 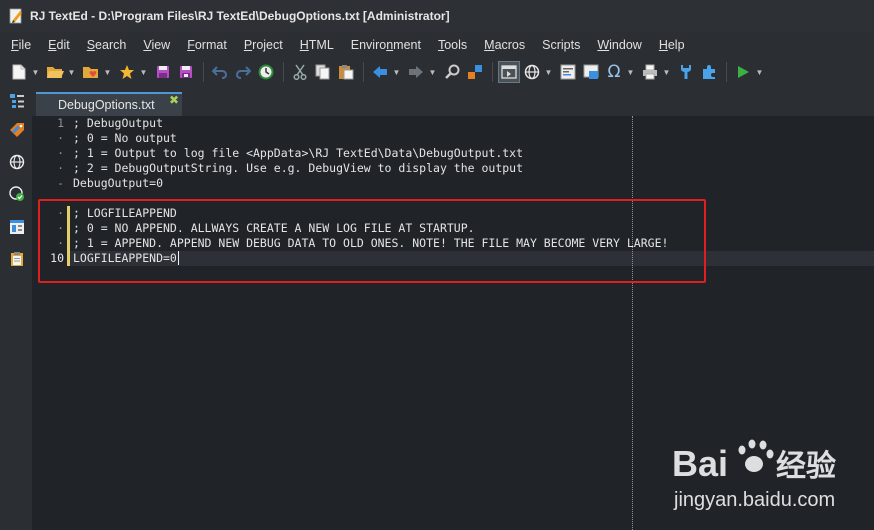 What do you see at coordinates (453, 102) in the screenshot?
I see `tab-strip: DebugOptions.txt ✖` at bounding box center [453, 102].